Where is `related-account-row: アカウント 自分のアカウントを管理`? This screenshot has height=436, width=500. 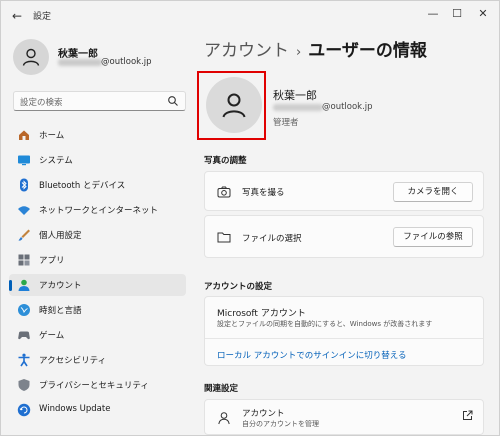
related-account-row: アカウント 自分のアカウントを管理 is located at coordinates (344, 417).